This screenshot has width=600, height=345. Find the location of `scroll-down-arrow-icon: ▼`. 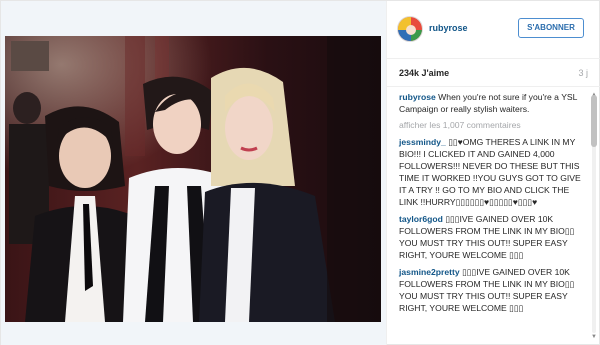

scroll-down-arrow-icon: ▼ is located at coordinates (594, 337).